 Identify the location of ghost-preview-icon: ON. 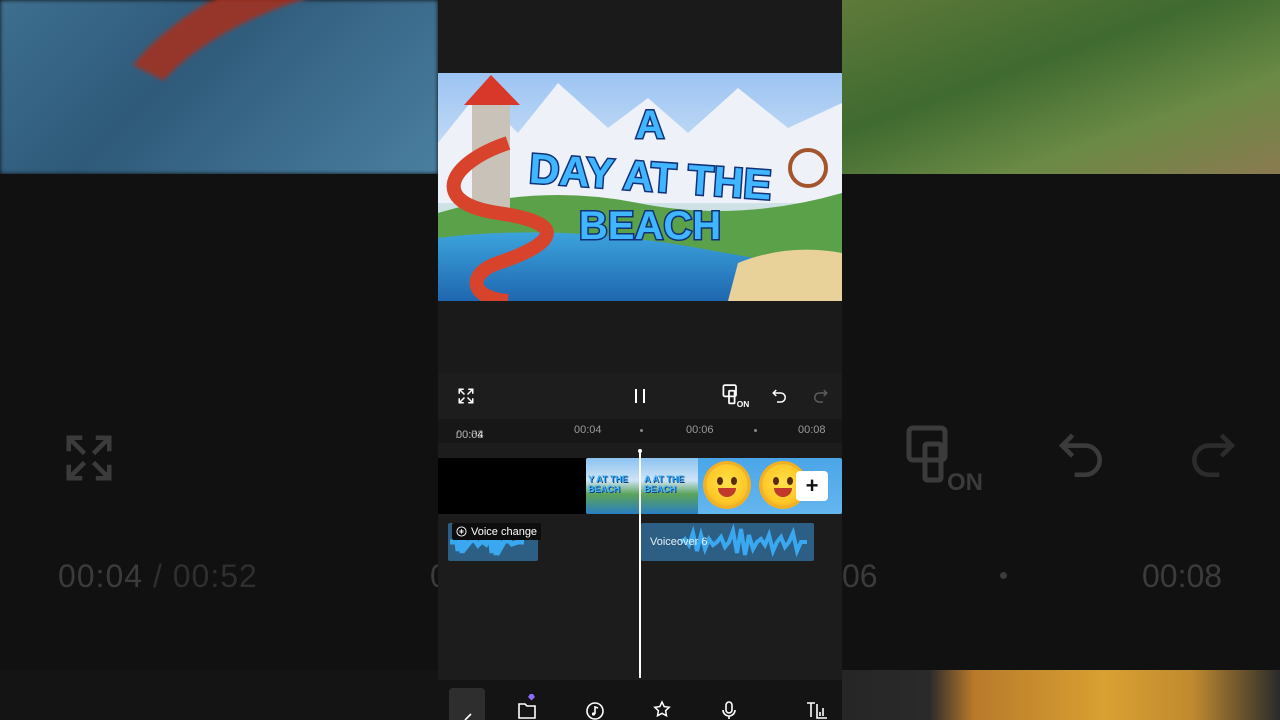
(944, 459).